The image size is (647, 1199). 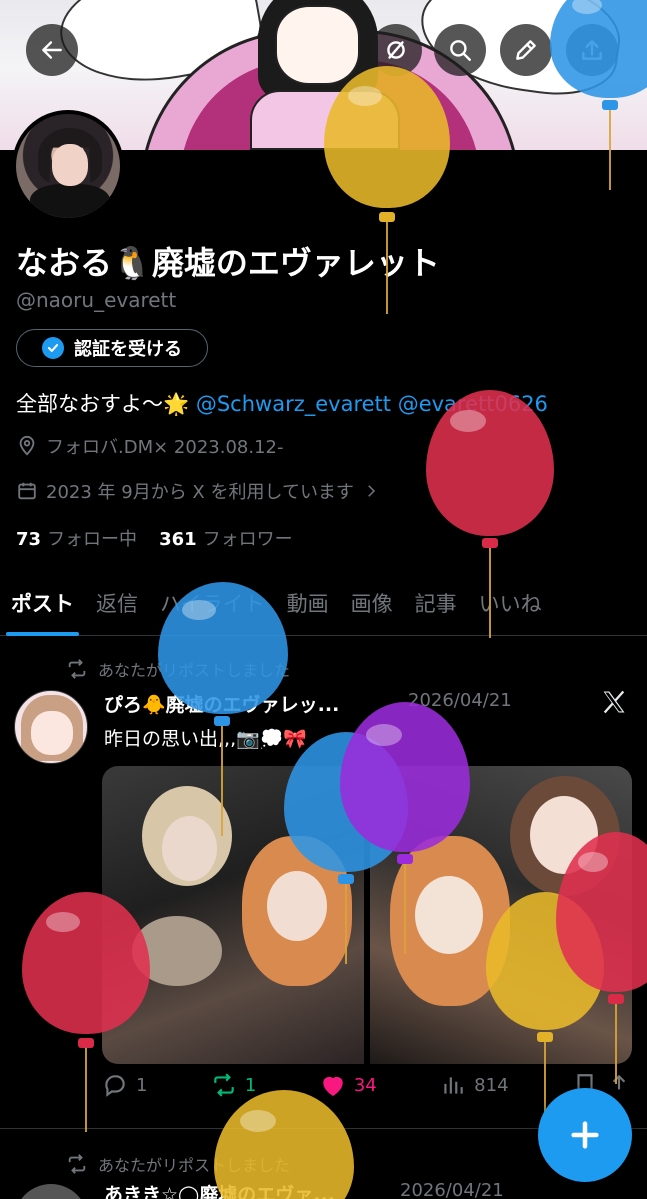 I want to click on tab-videos: 動画, so click(x=308, y=603).